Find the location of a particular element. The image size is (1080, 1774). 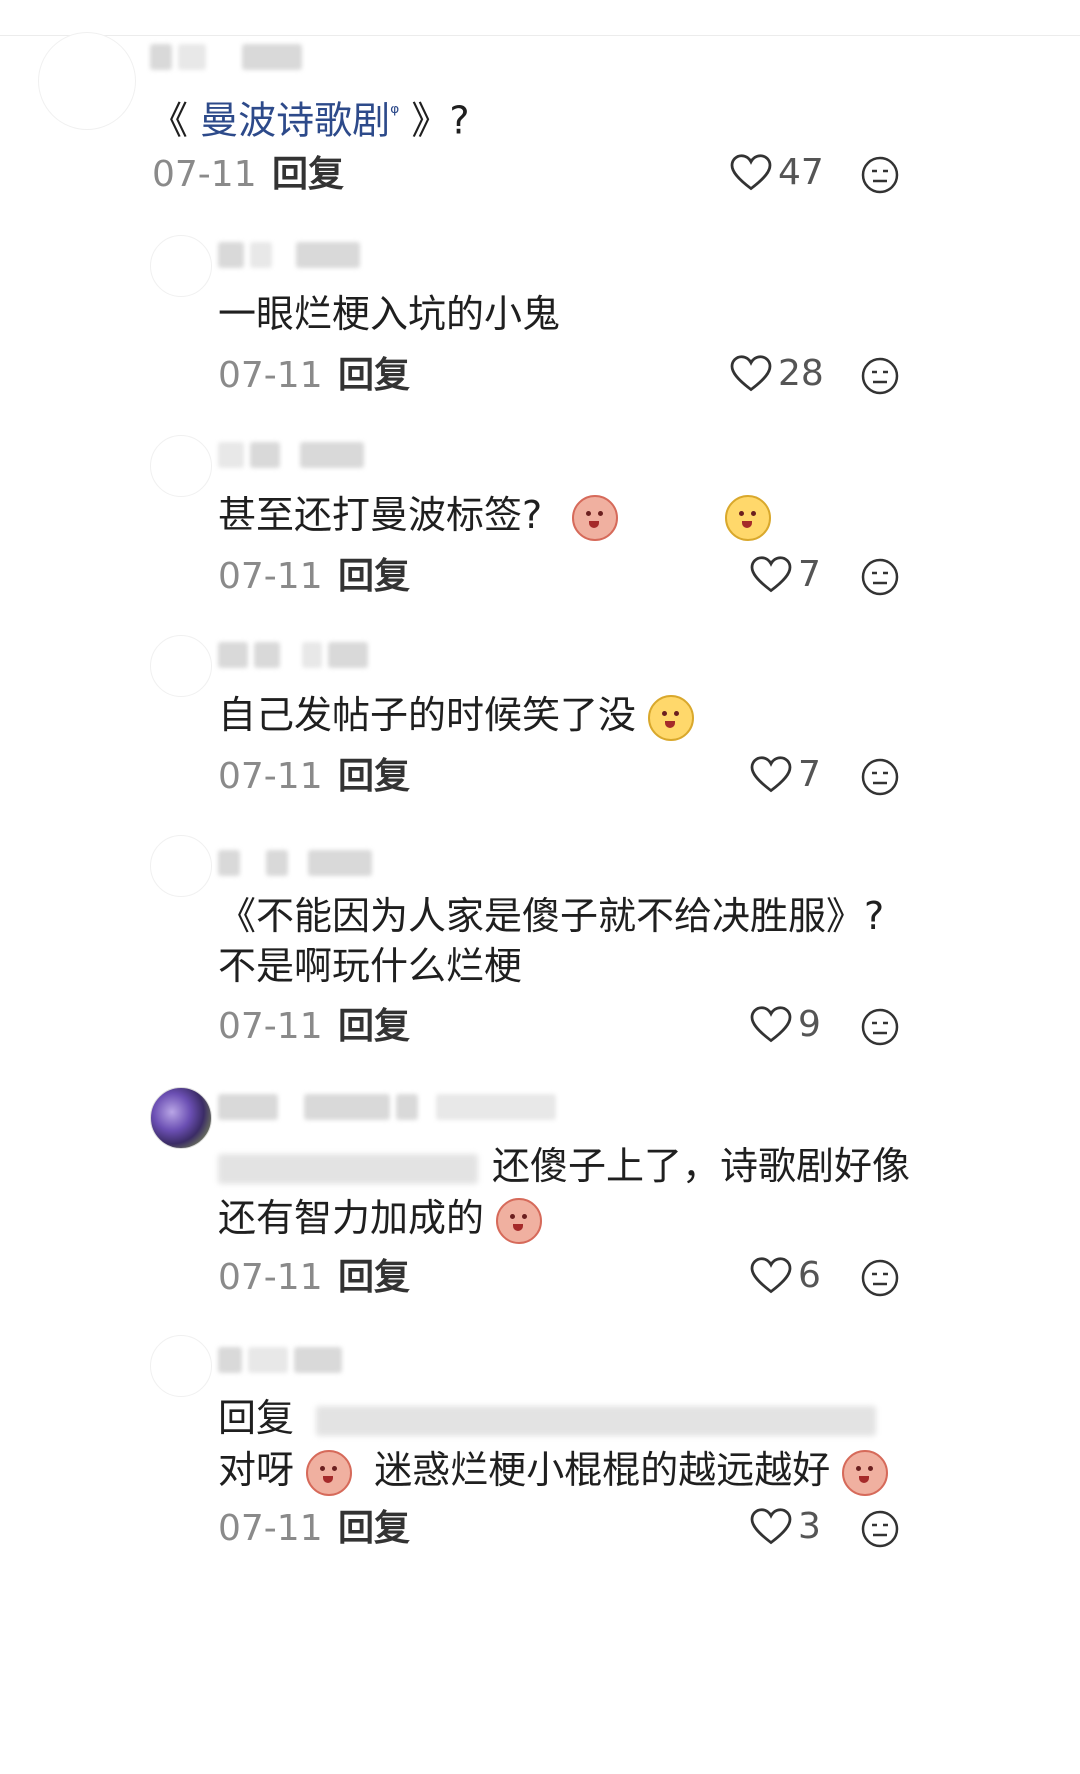

comment-text: 自己发帖子的时候笑了没 is located at coordinates (456, 715).